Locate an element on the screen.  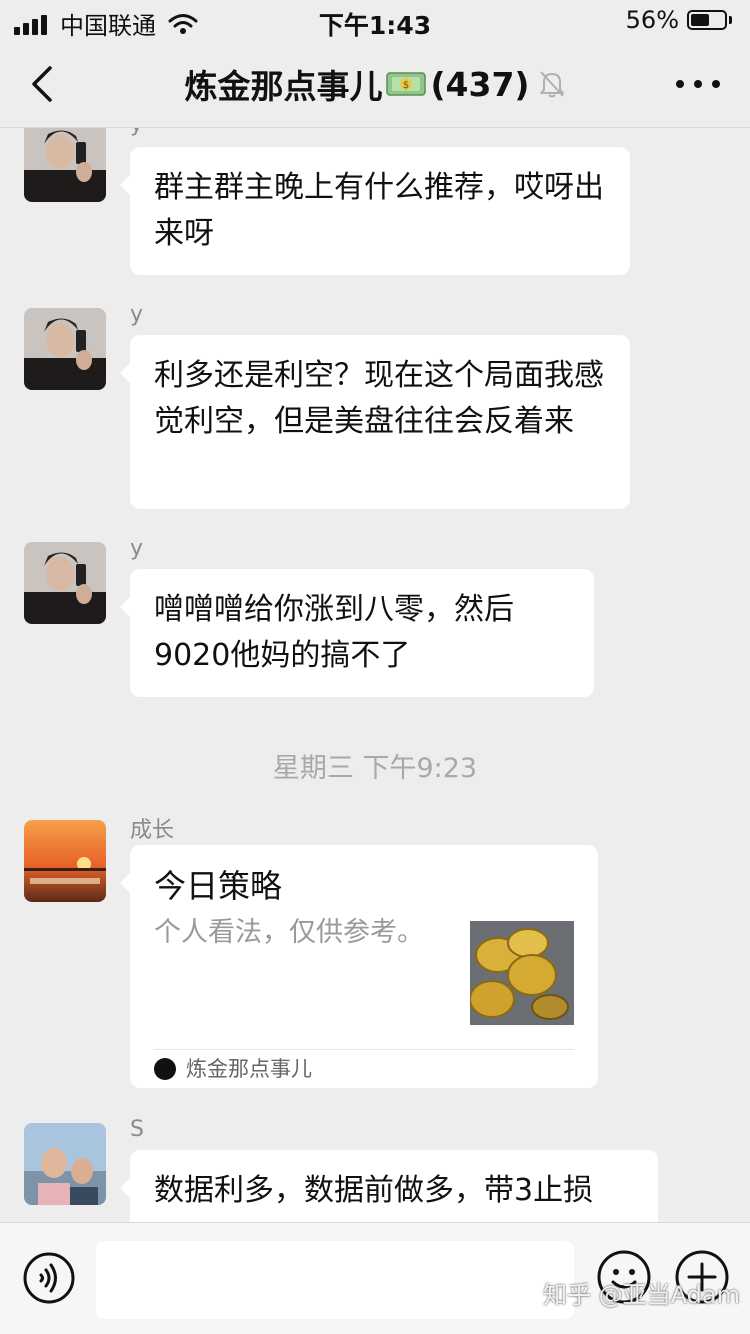
message-bubble: 数据利多，数据前做多，带3止损 is located at coordinates (389, 1186).